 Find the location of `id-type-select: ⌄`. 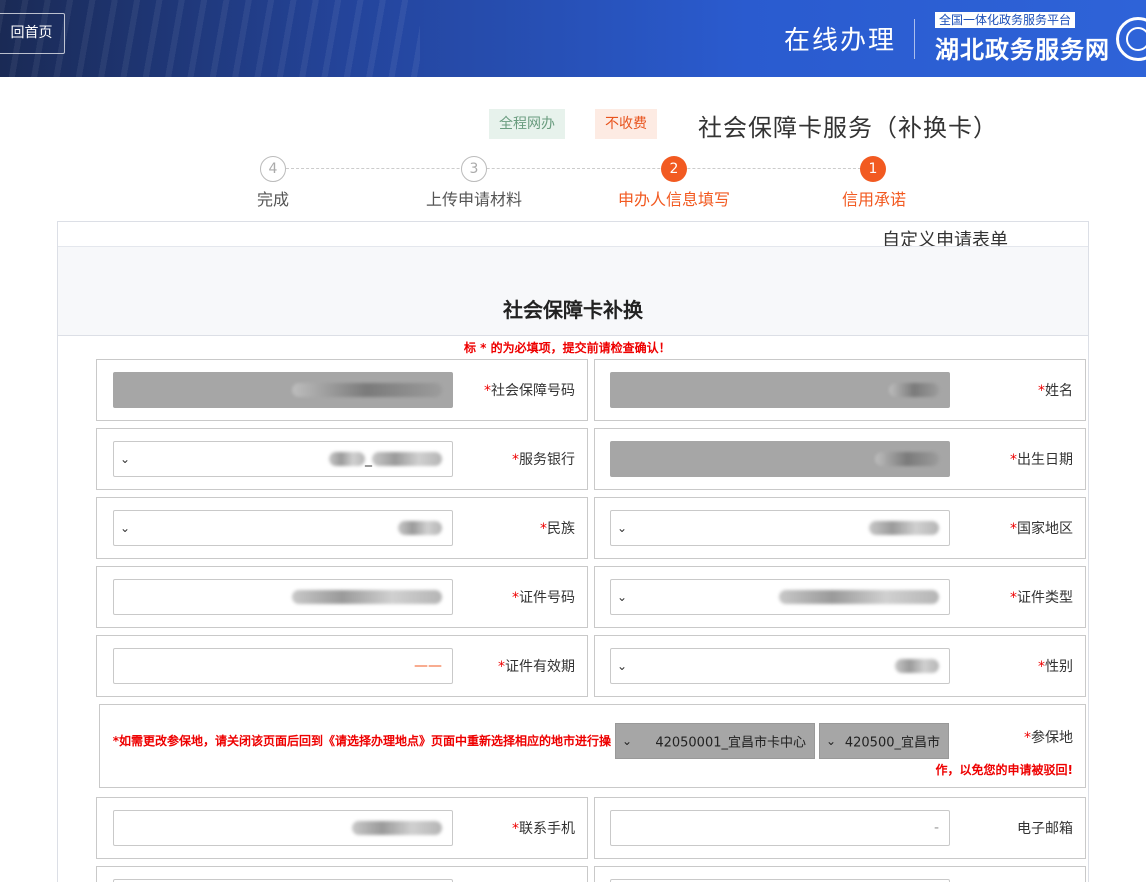

id-type-select: ⌄ is located at coordinates (780, 597).